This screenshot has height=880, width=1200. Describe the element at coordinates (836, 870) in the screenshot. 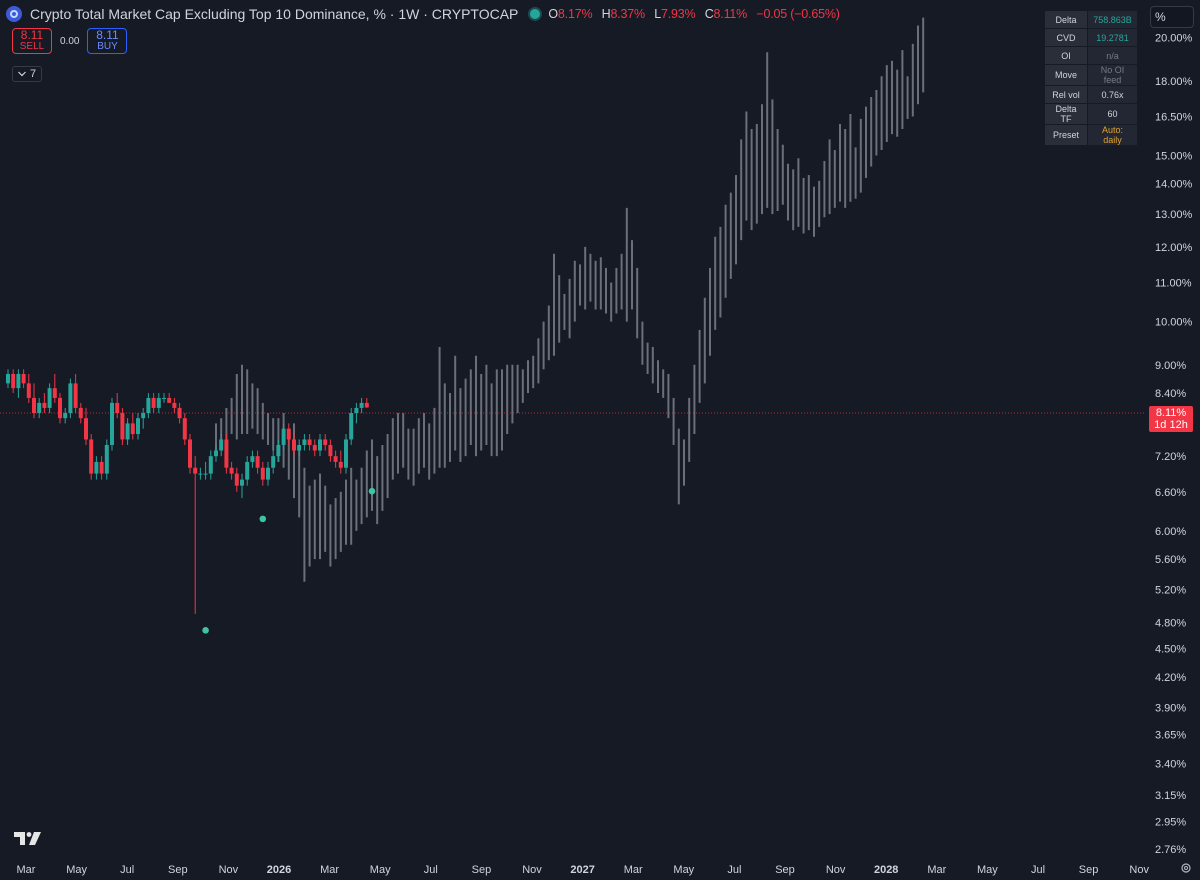

I see `time-tick-label: Nov` at that location.